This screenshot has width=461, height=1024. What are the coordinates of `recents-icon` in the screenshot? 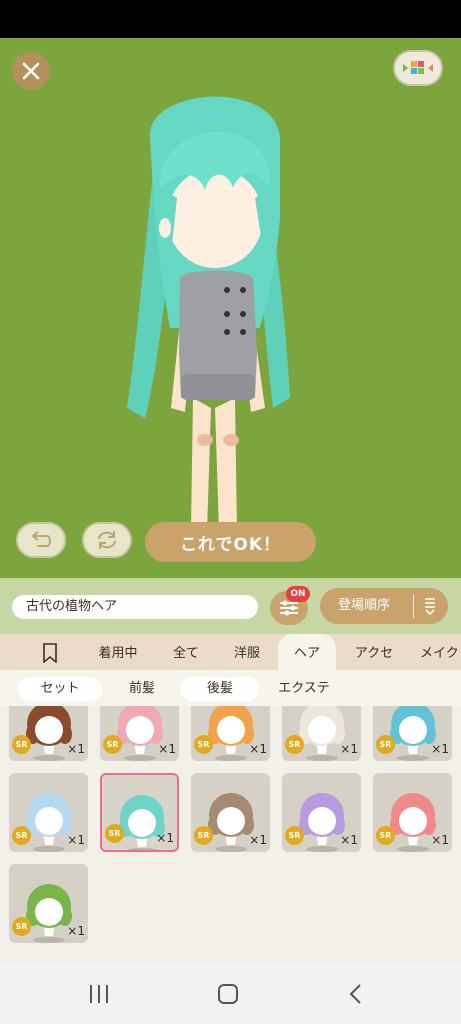 It's located at (99, 994).